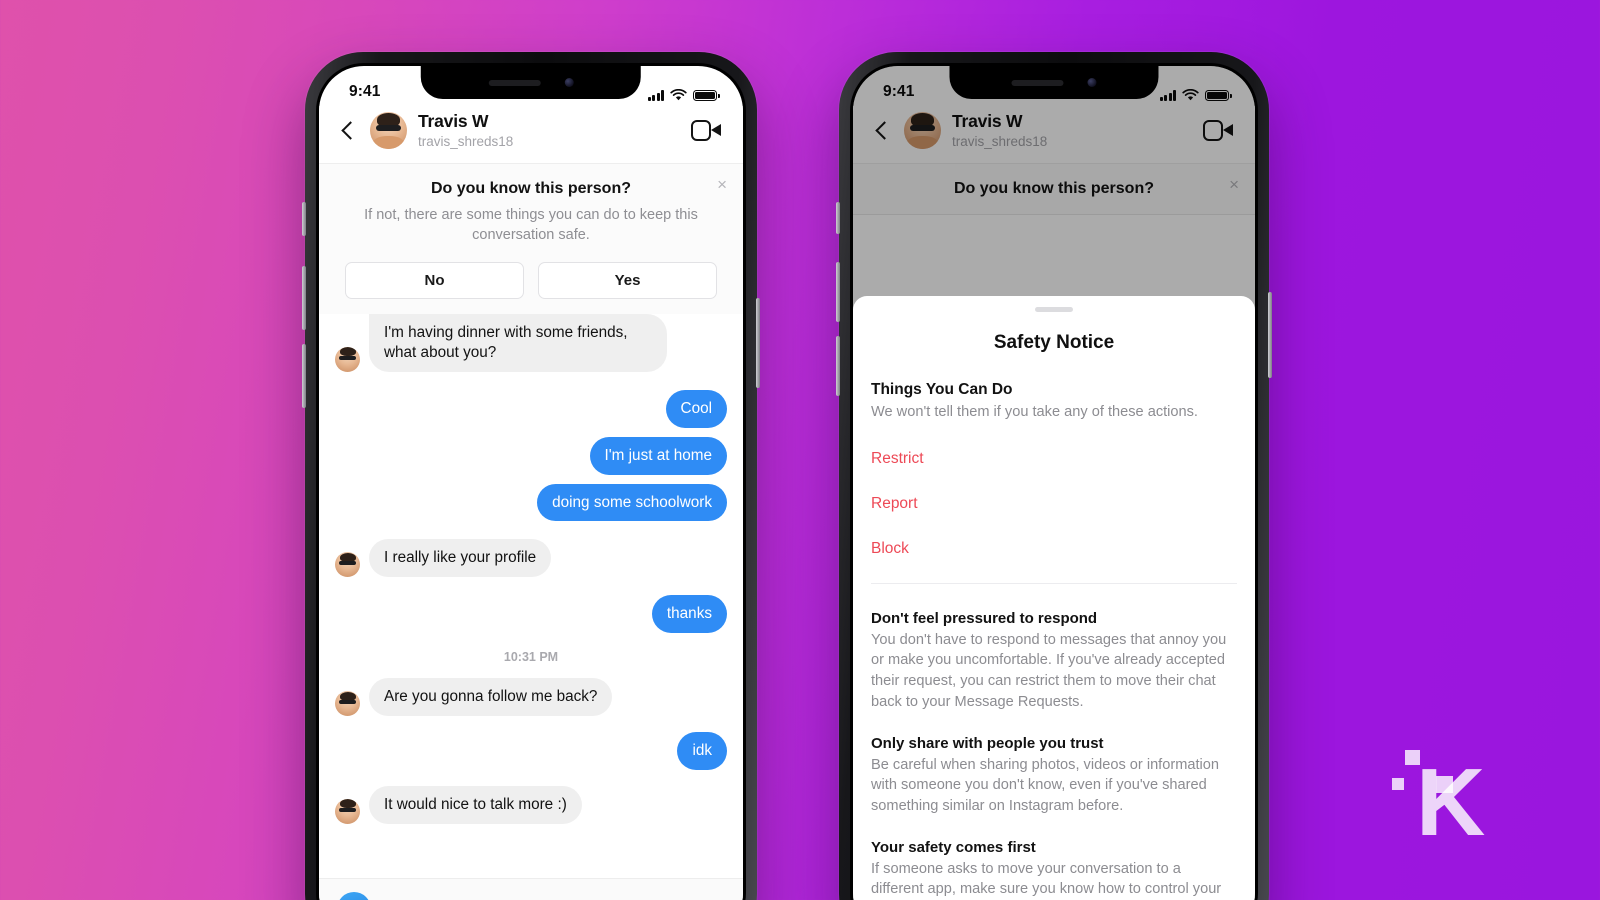 The height and width of the screenshot is (900, 1600). I want to click on message-row: It would nice to talk more :), so click(531, 804).